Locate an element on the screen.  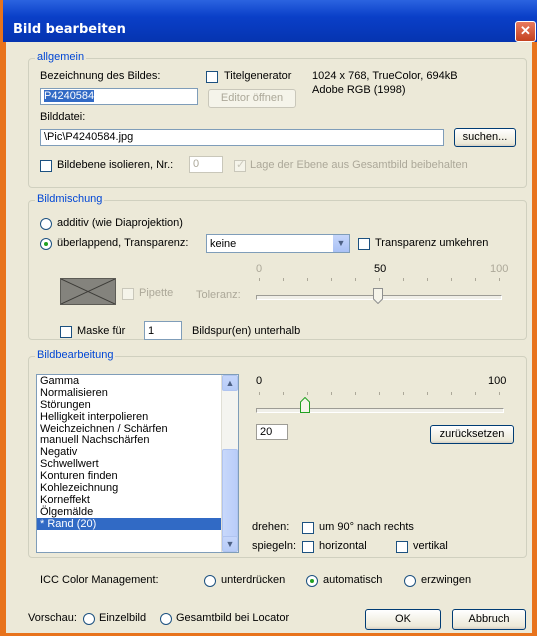
filter-list-item: Konturen finden is located at coordinates (137, 476).